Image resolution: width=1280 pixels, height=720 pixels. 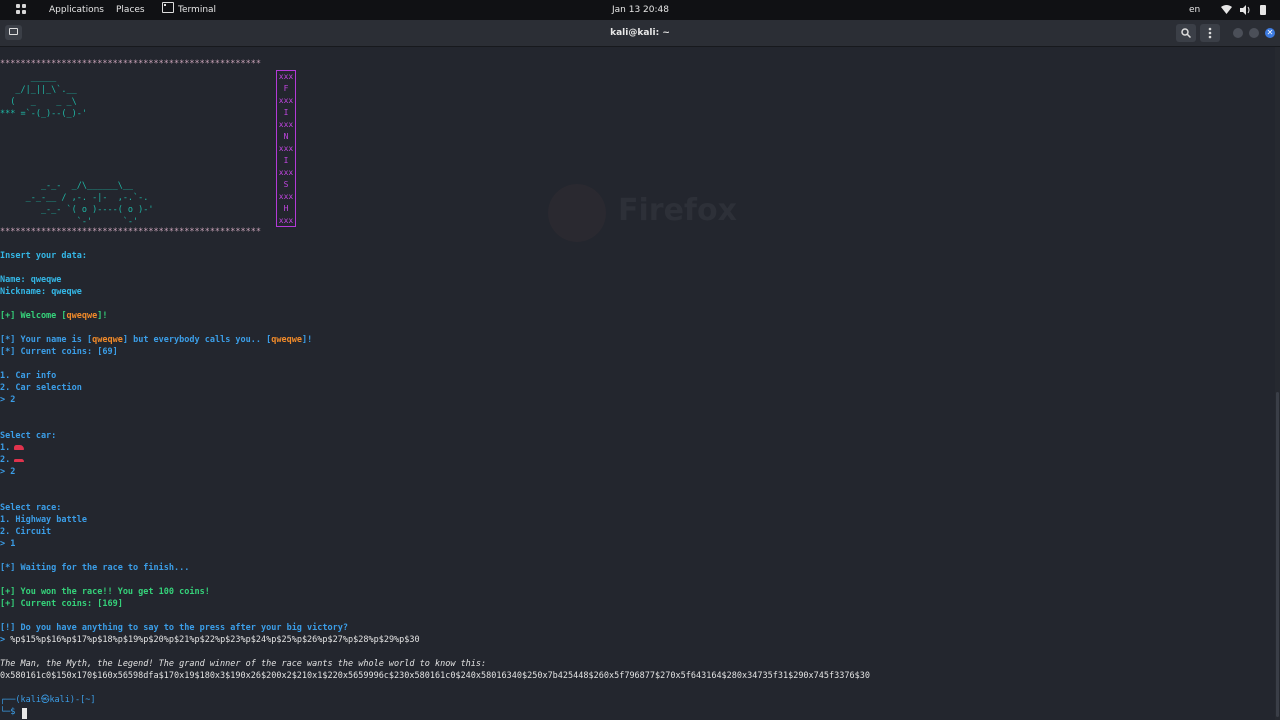 I want to click on race-option-2: 2. Circuit, so click(x=26, y=532).